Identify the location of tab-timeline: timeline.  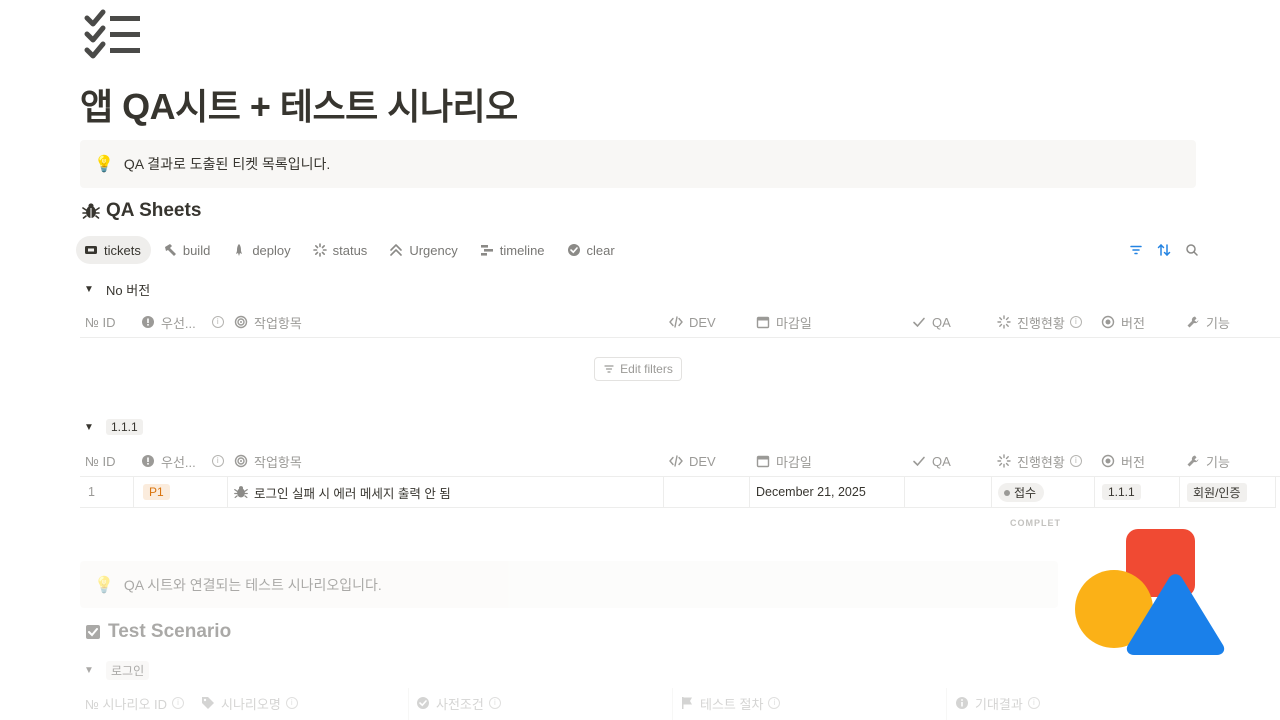
(513, 250).